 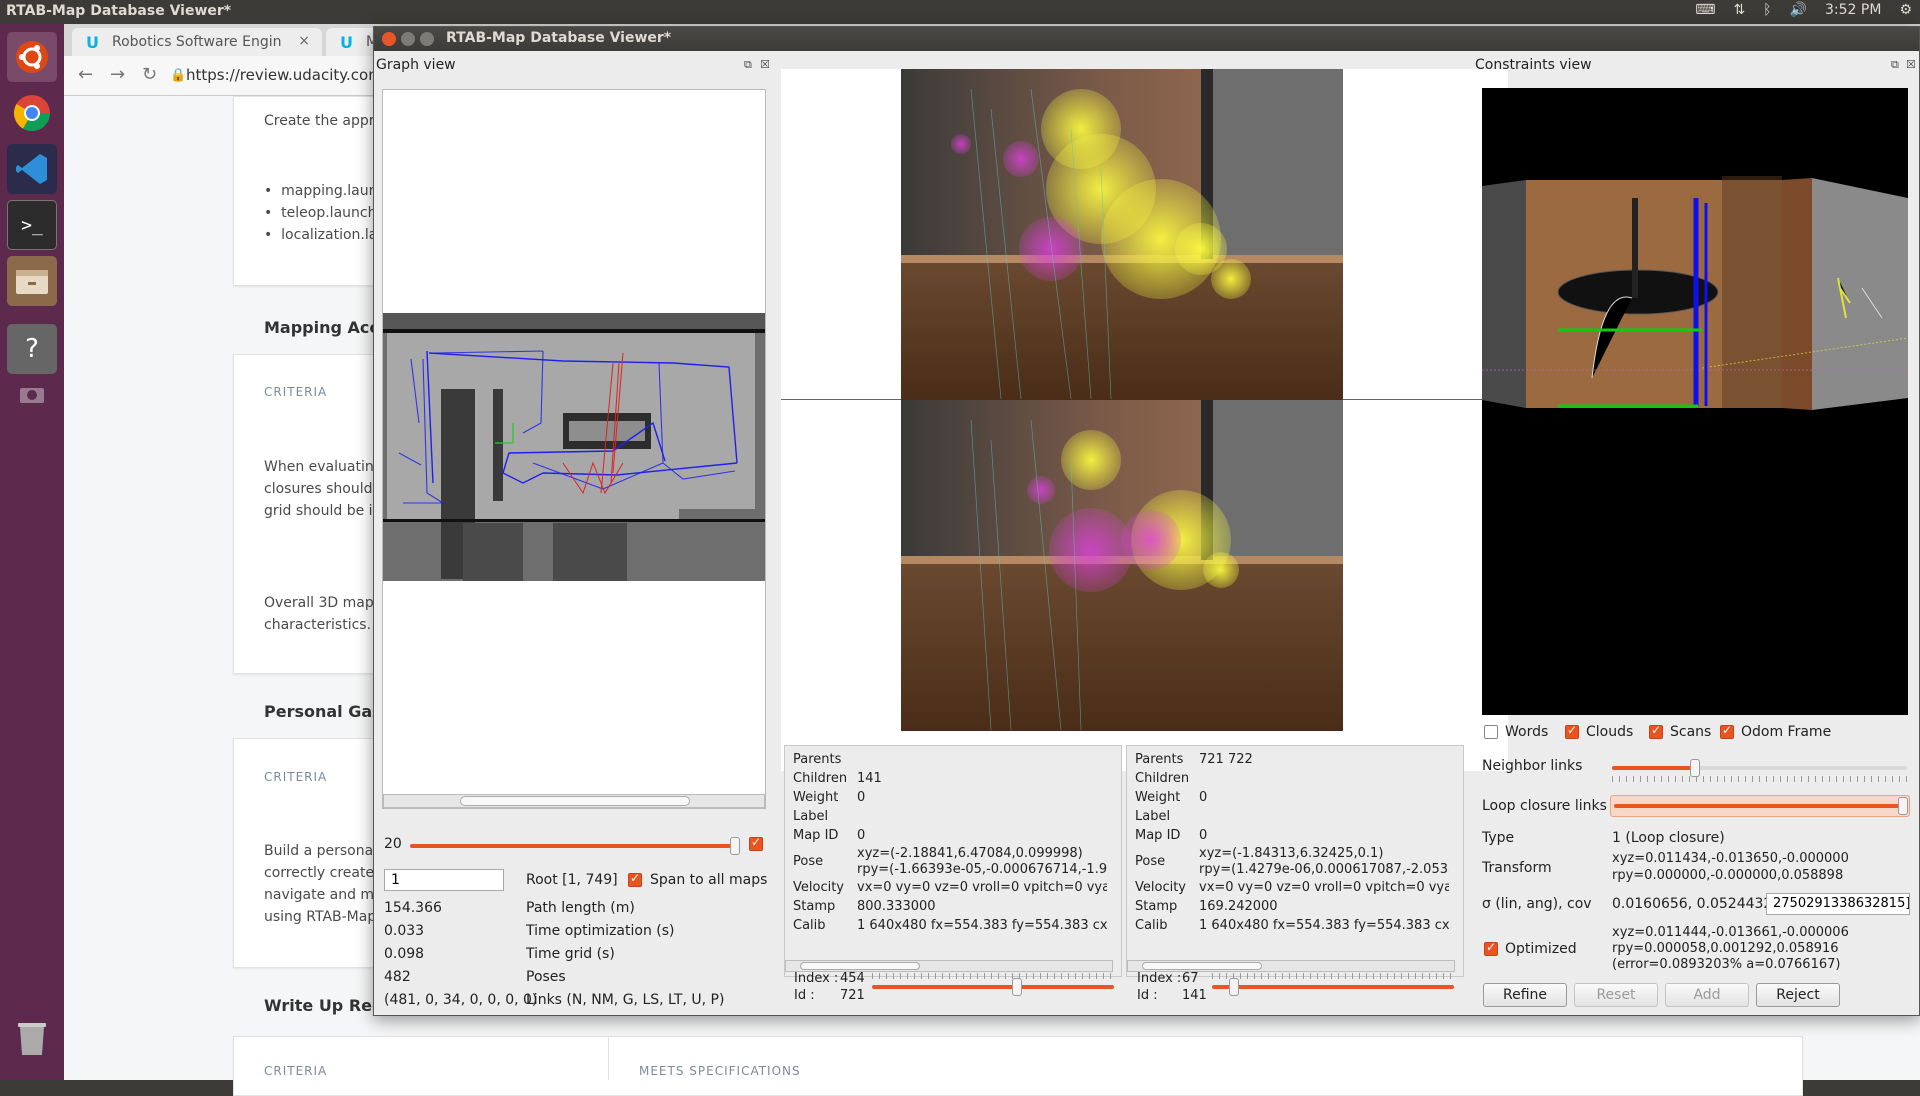 What do you see at coordinates (408, 39) in the screenshot?
I see `minimize-window-icon` at bounding box center [408, 39].